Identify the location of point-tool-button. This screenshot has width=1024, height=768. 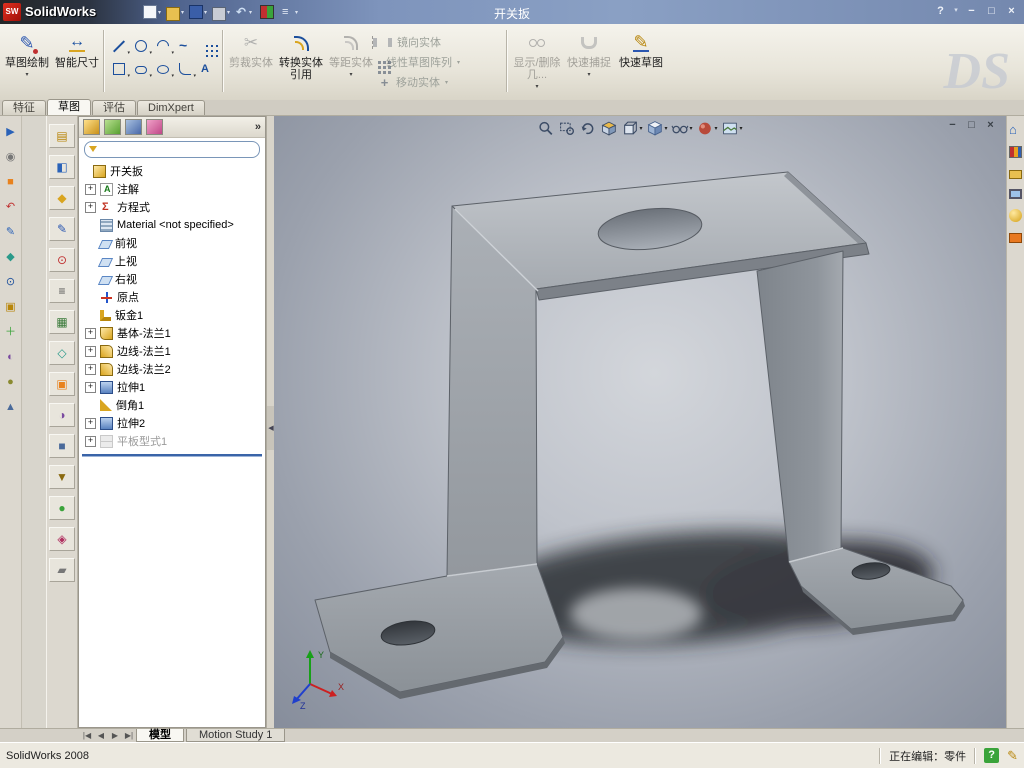
(207, 45).